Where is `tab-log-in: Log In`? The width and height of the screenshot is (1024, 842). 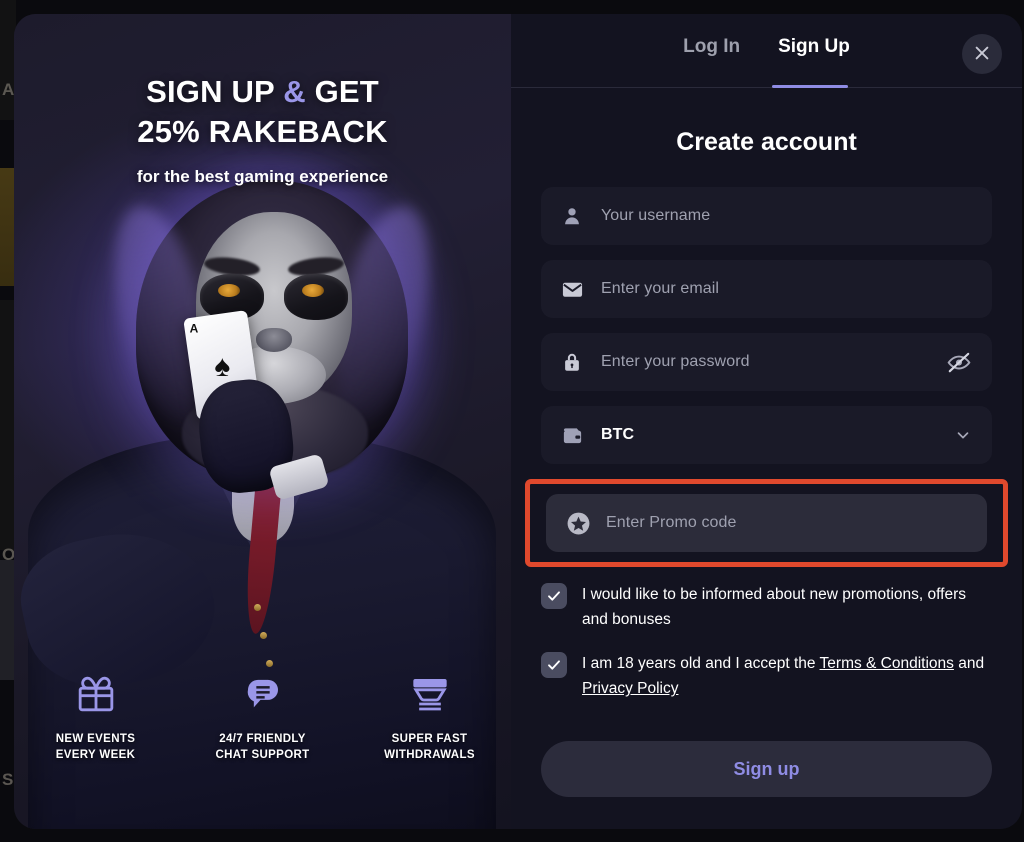
tab-log-in: Log In is located at coordinates (711, 60).